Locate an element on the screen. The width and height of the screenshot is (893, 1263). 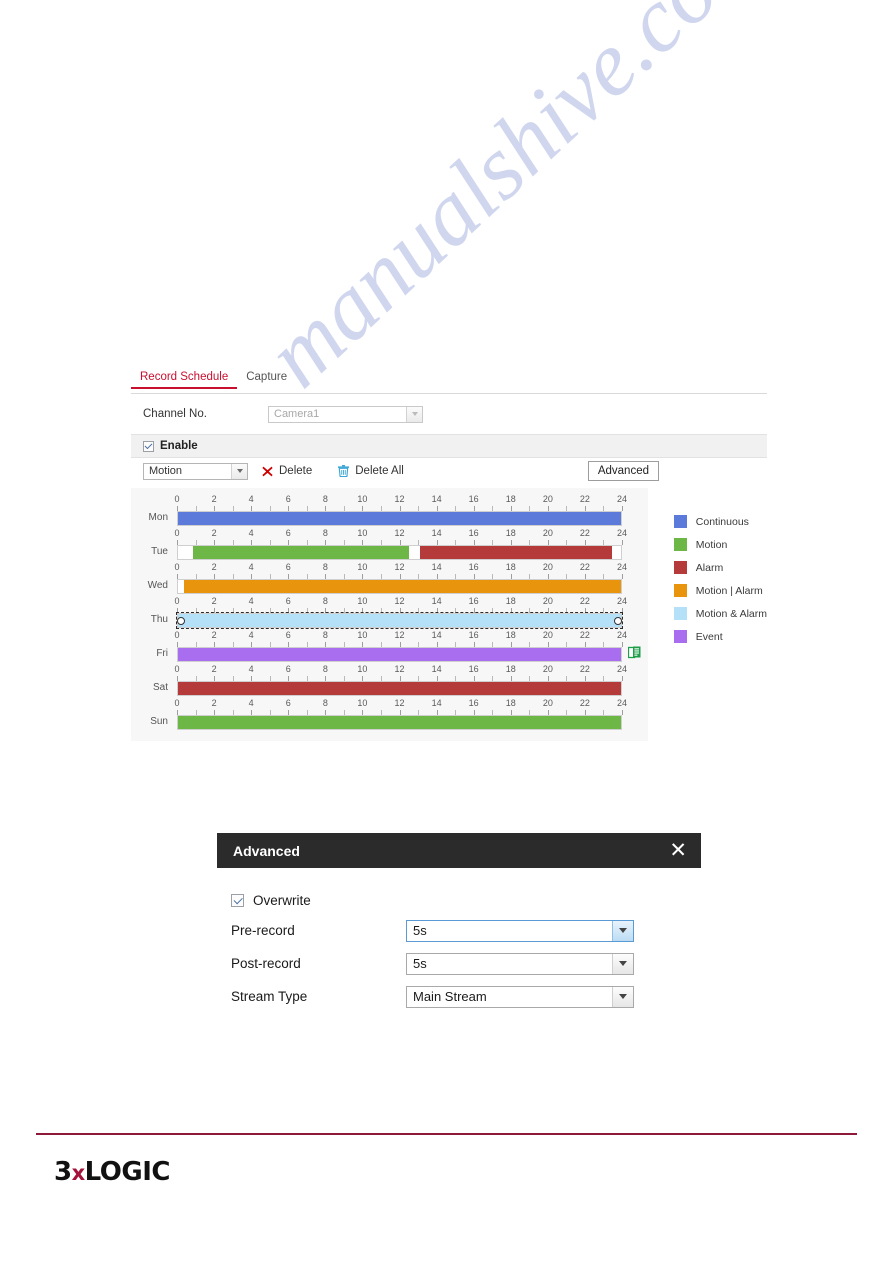
day-label: Mon is located at coordinates (158, 517).